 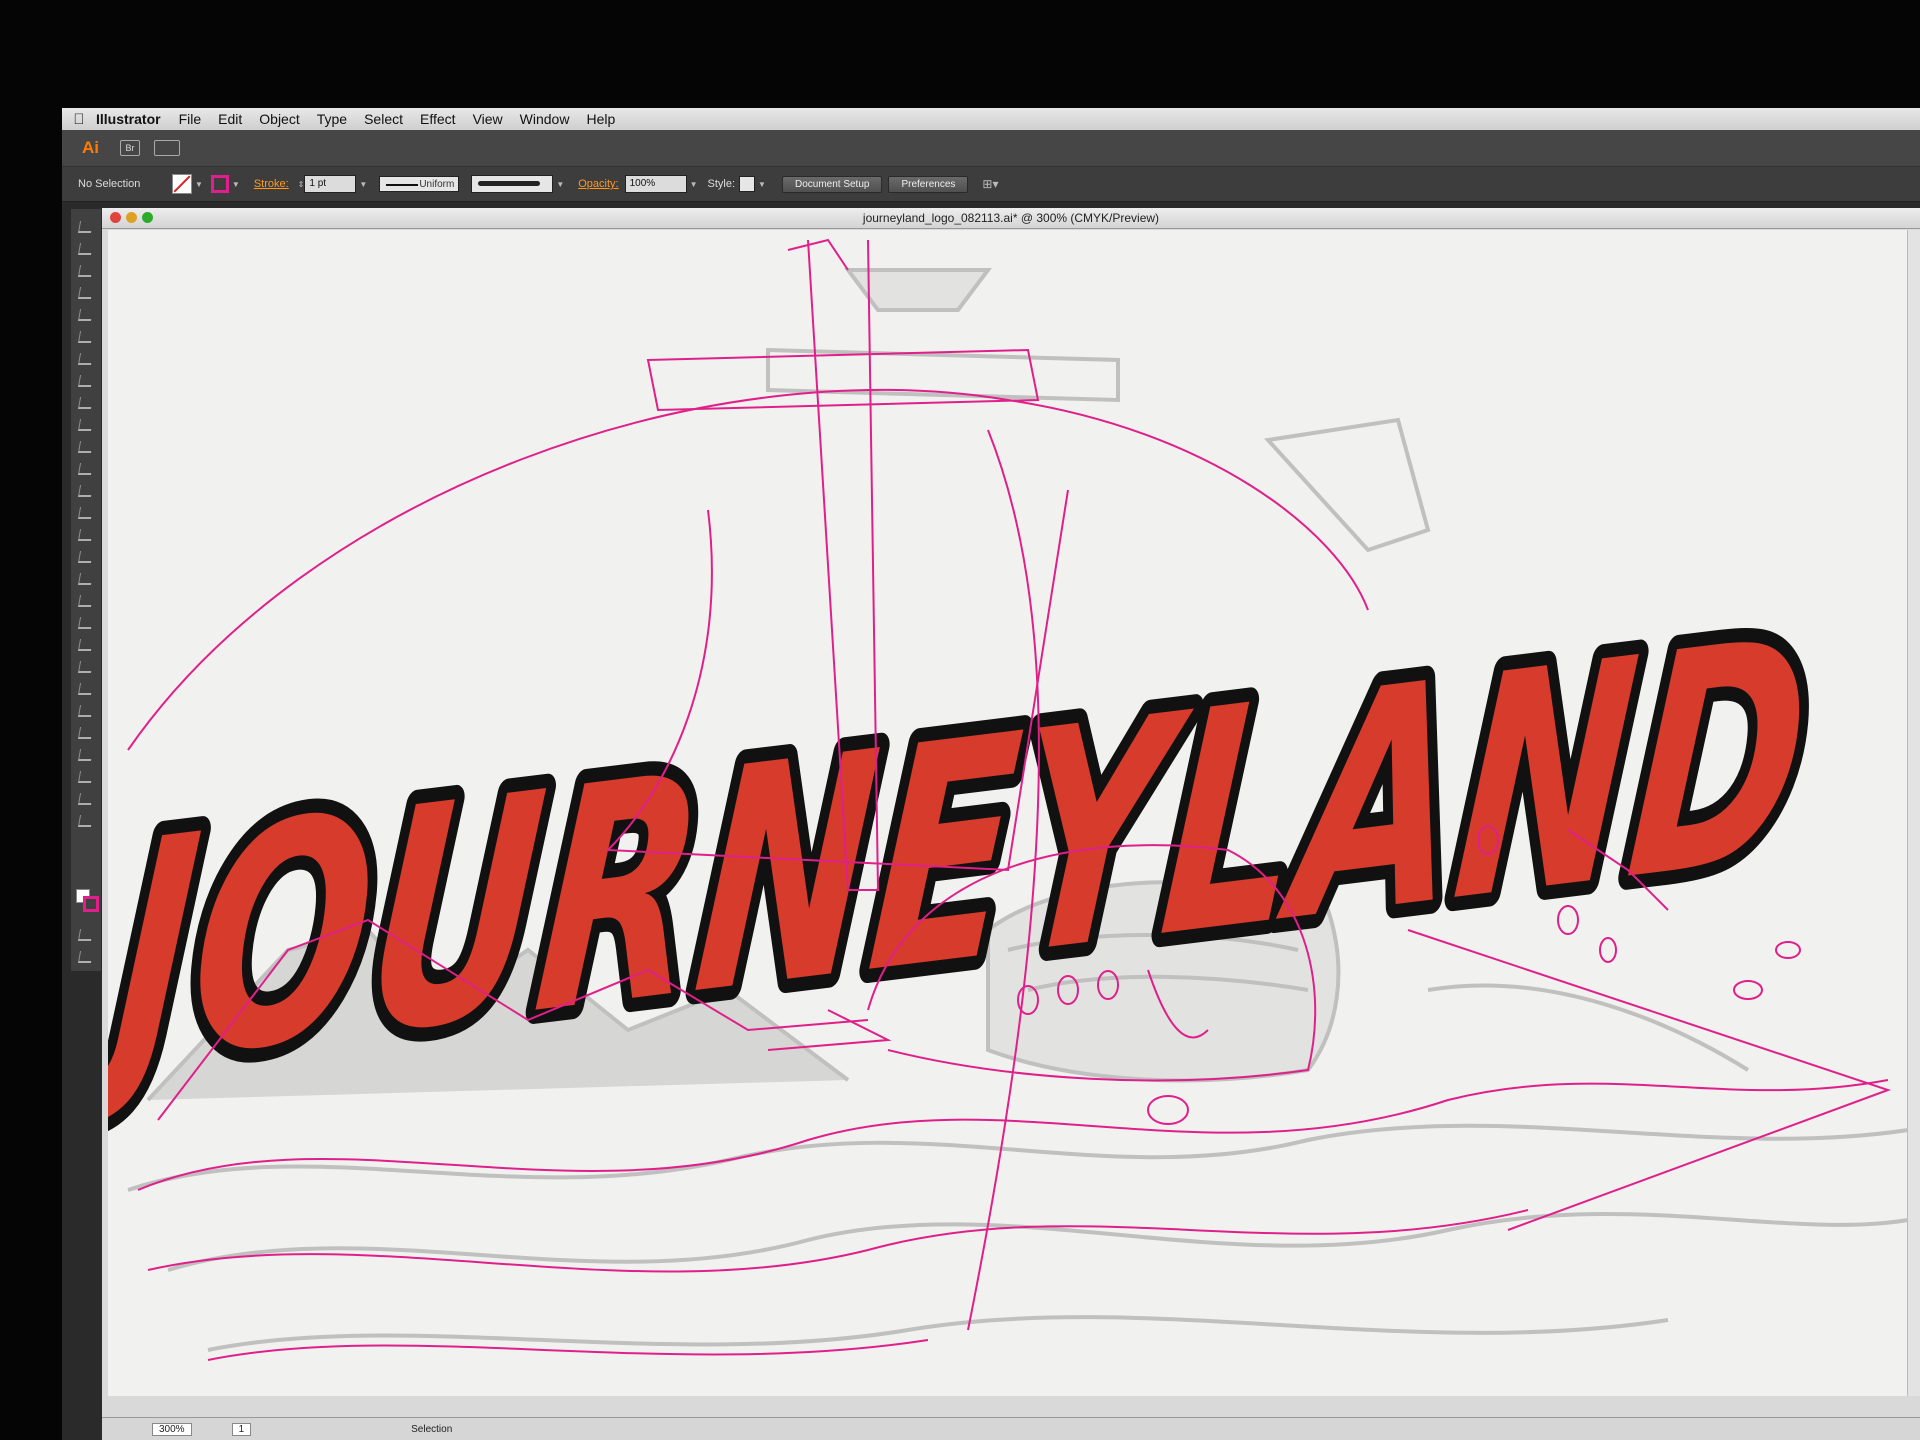 I want to click on direct-selection-tool-icon, so click(x=85, y=249).